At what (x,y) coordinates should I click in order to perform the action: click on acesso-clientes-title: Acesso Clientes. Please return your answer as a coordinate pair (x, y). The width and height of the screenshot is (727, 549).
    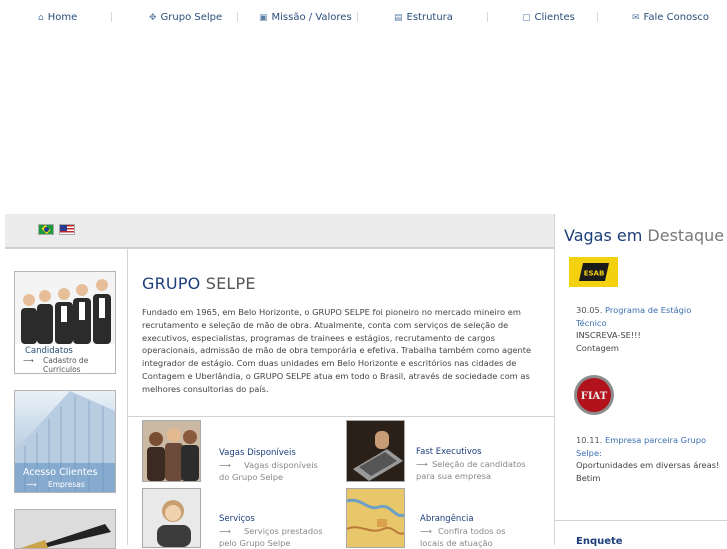
    Looking at the image, I should click on (60, 472).